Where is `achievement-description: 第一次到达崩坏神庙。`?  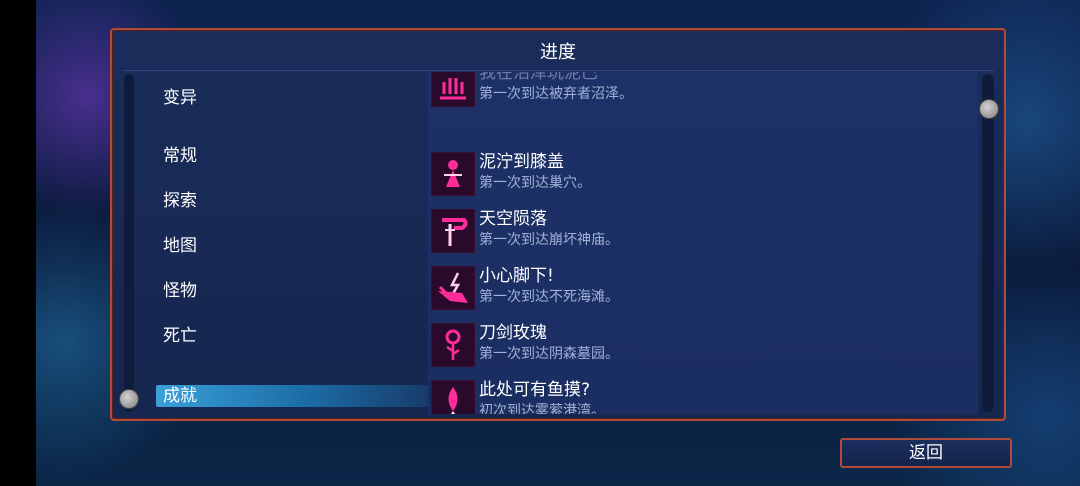
achievement-description: 第一次到达崩坏神庙。 is located at coordinates (549, 240).